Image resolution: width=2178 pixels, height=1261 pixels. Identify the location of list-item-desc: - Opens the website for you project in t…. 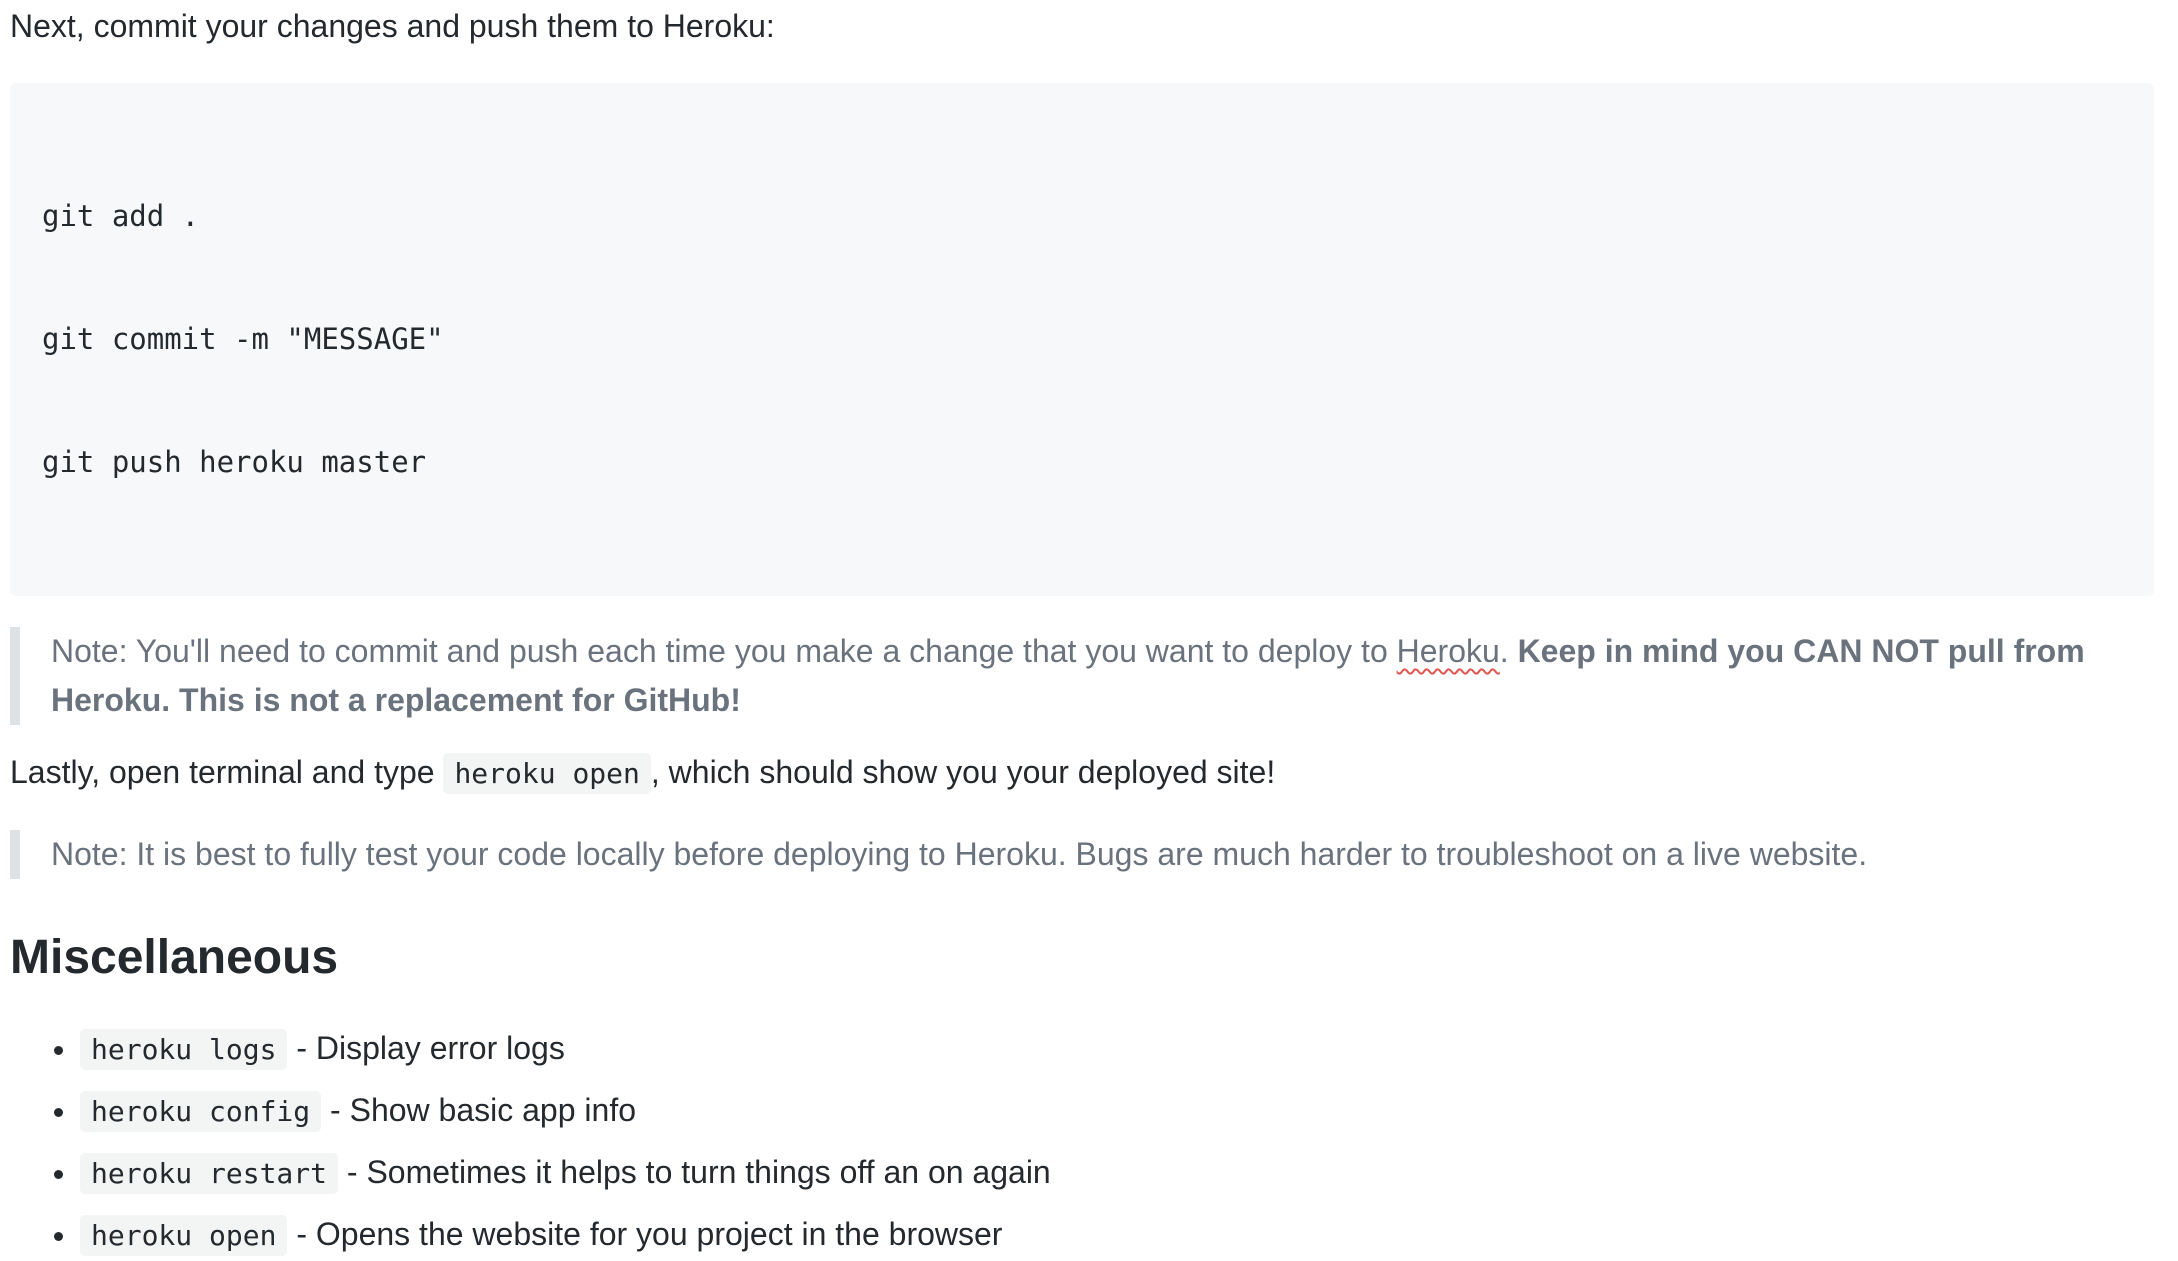
(645, 1234).